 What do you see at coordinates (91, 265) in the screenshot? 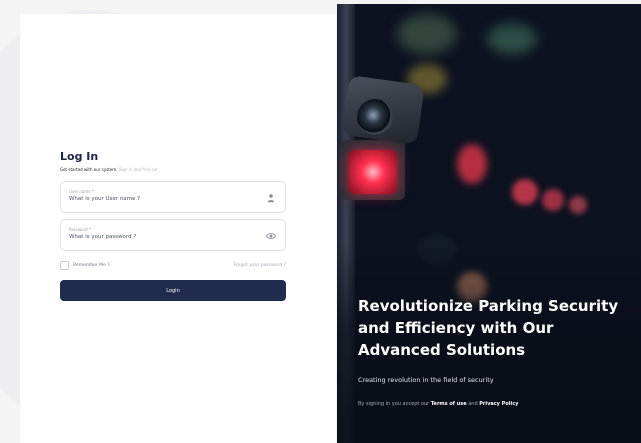
I see `remember-label: Remember Me ?` at bounding box center [91, 265].